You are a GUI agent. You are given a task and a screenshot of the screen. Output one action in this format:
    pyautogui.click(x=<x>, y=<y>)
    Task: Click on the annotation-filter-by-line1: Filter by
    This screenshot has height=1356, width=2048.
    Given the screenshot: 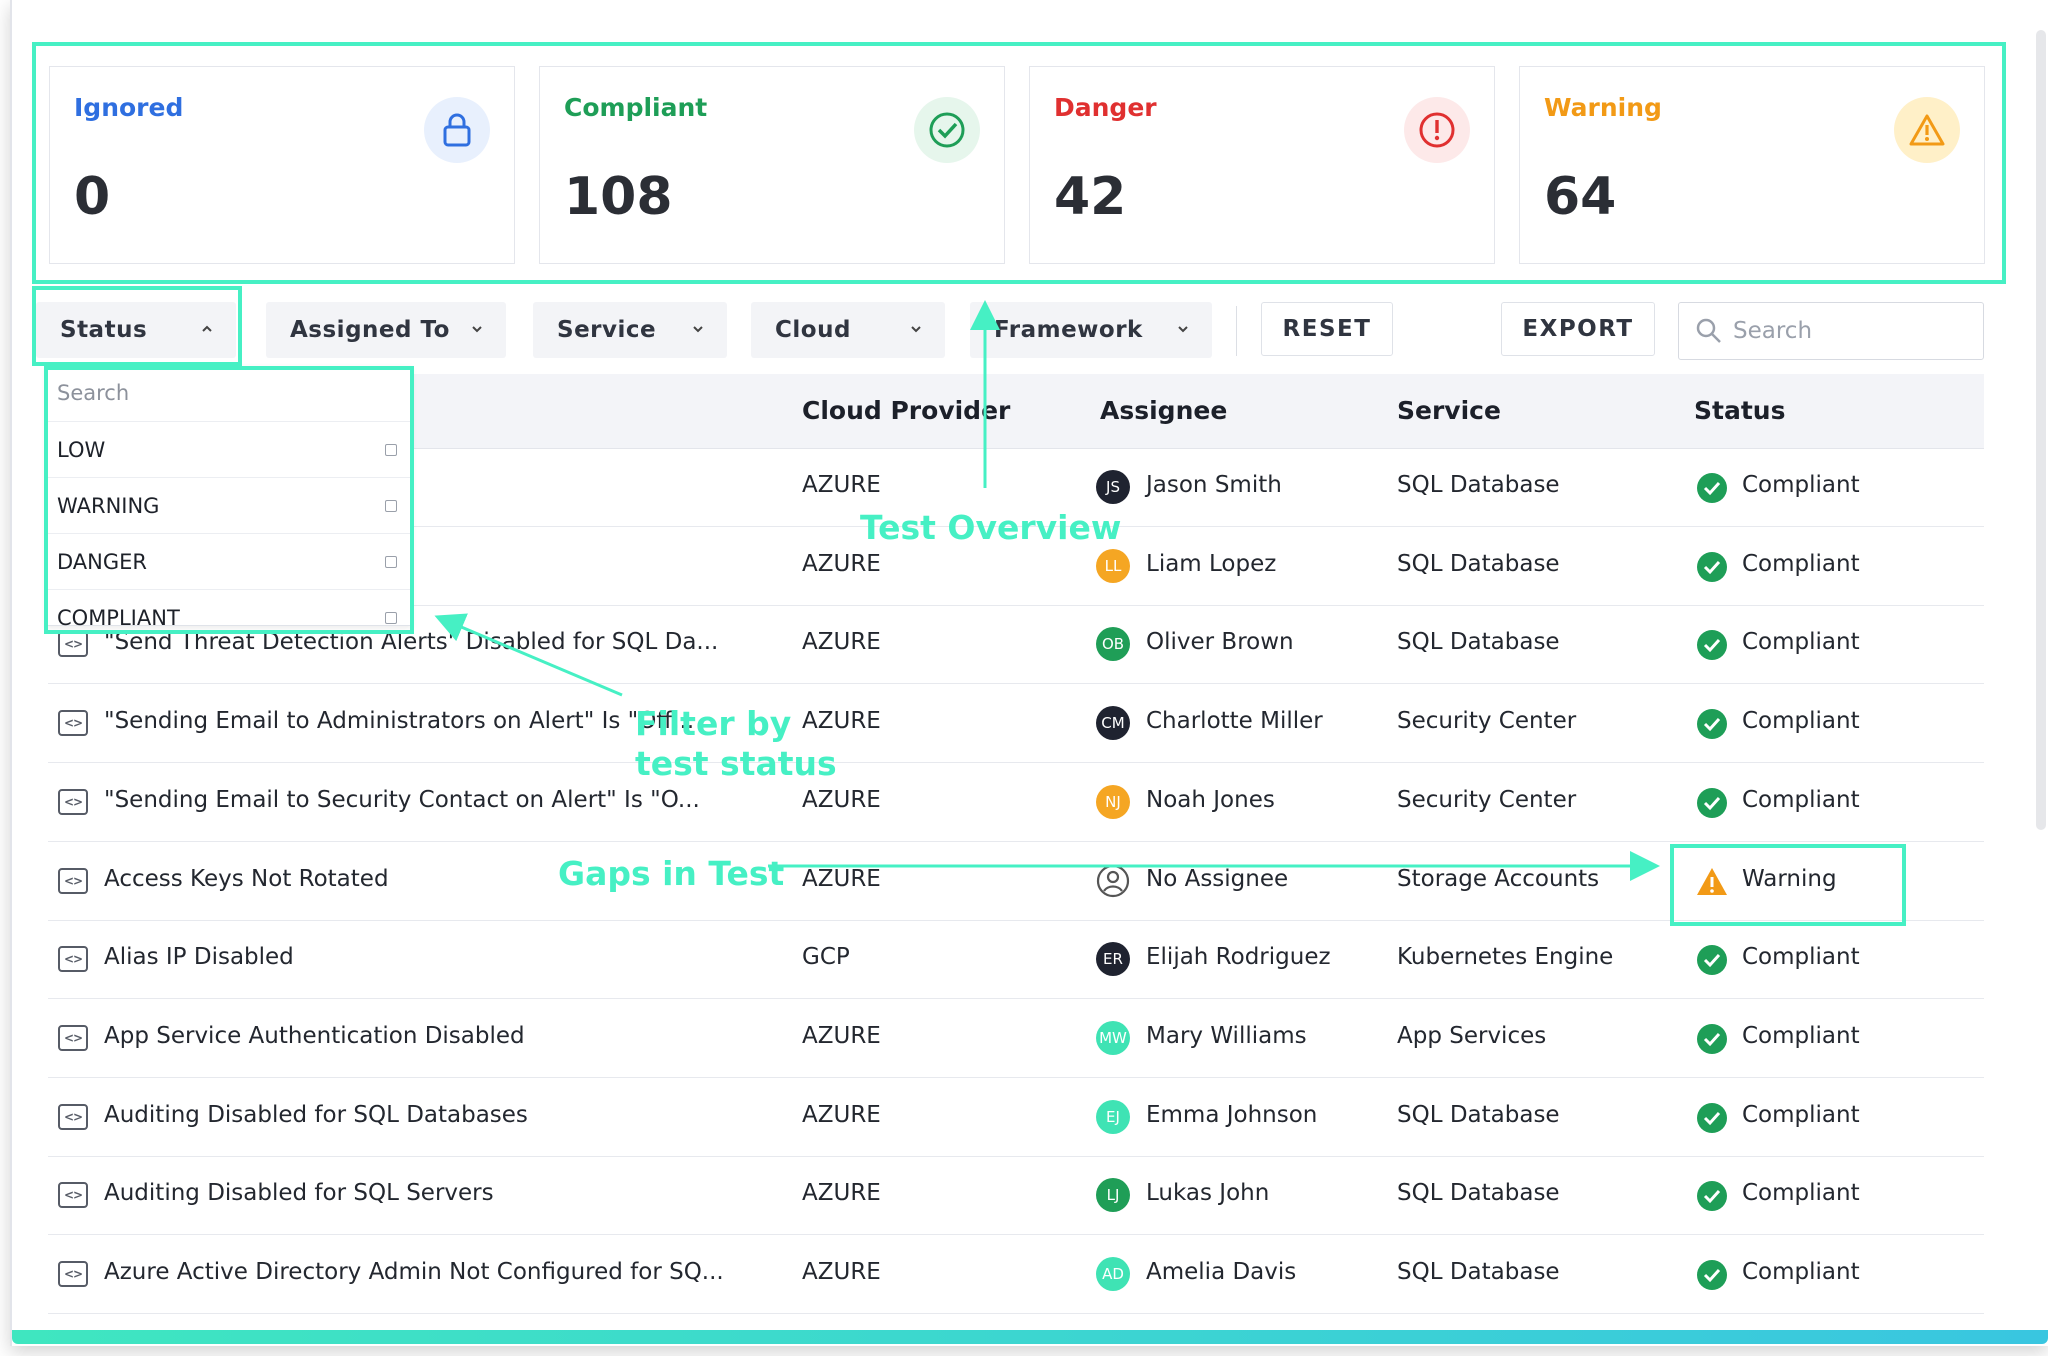 What is the action you would take?
    pyautogui.click(x=713, y=723)
    